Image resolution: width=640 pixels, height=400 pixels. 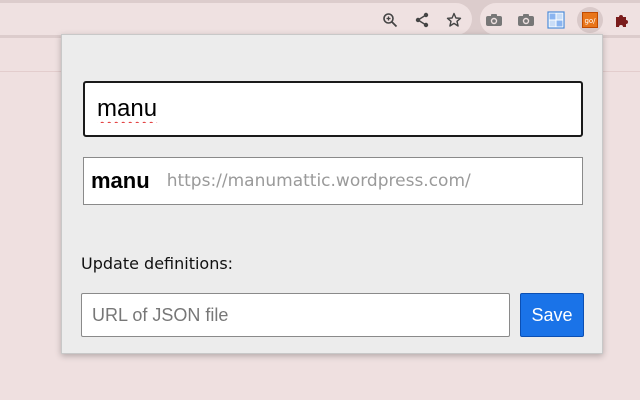 What do you see at coordinates (318, 181) in the screenshot?
I see `suggestion-url: https://manumattic.wordpress.com/` at bounding box center [318, 181].